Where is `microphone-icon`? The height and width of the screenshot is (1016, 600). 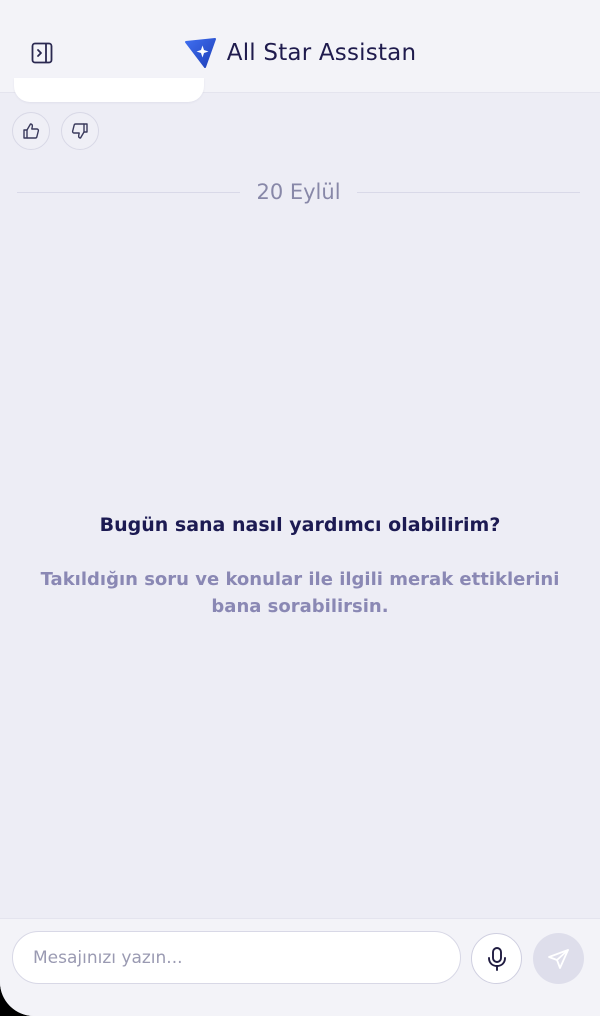 microphone-icon is located at coordinates (496, 958).